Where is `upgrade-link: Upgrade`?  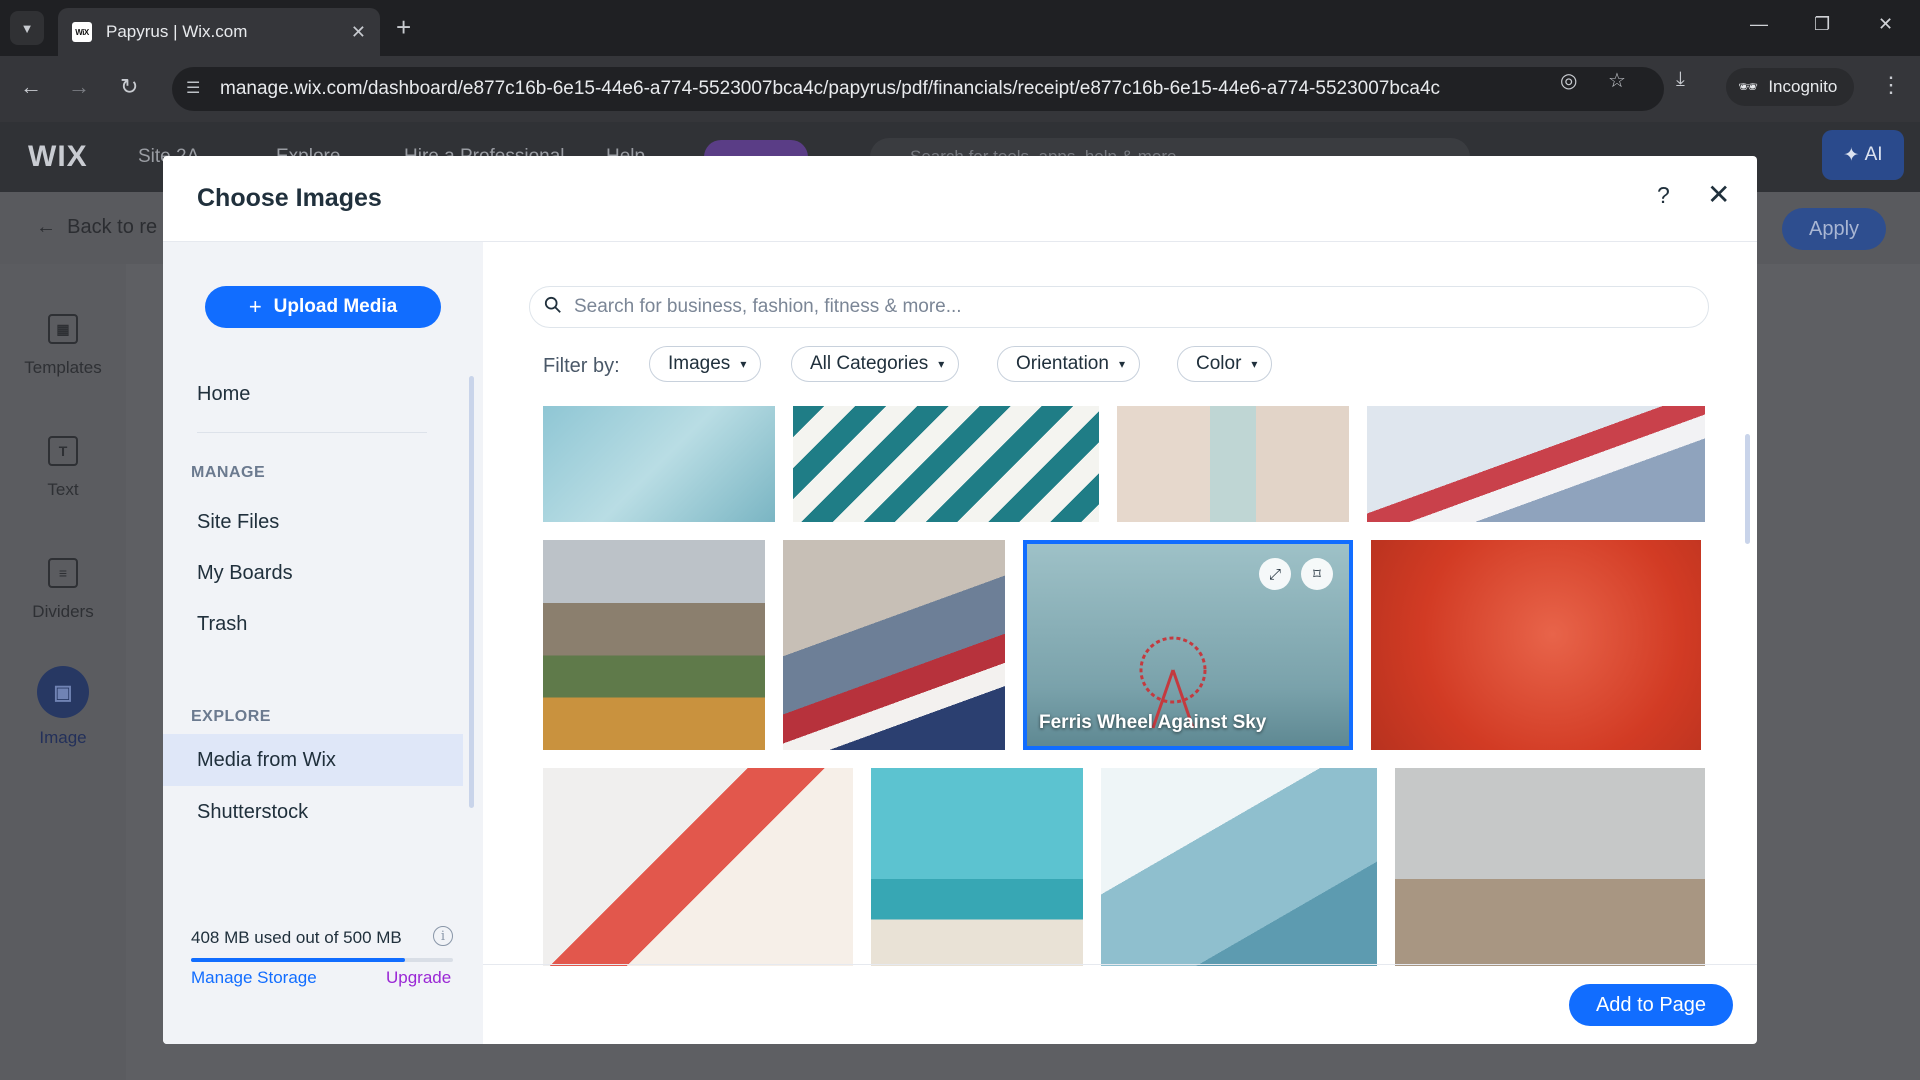
upgrade-link: Upgrade is located at coordinates (418, 978).